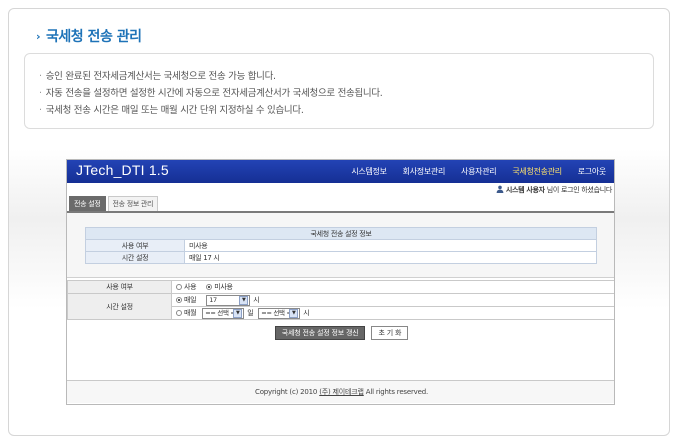 The width and height of the screenshot is (680, 445). Describe the element at coordinates (424, 171) in the screenshot. I see `nav-company-info: 회사정보관리` at that location.